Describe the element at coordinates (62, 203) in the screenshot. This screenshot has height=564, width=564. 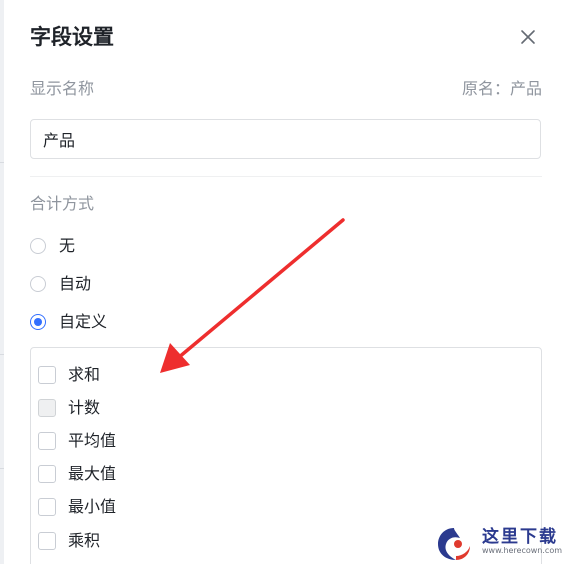
I see `aggregation-label: 合计方式` at that location.